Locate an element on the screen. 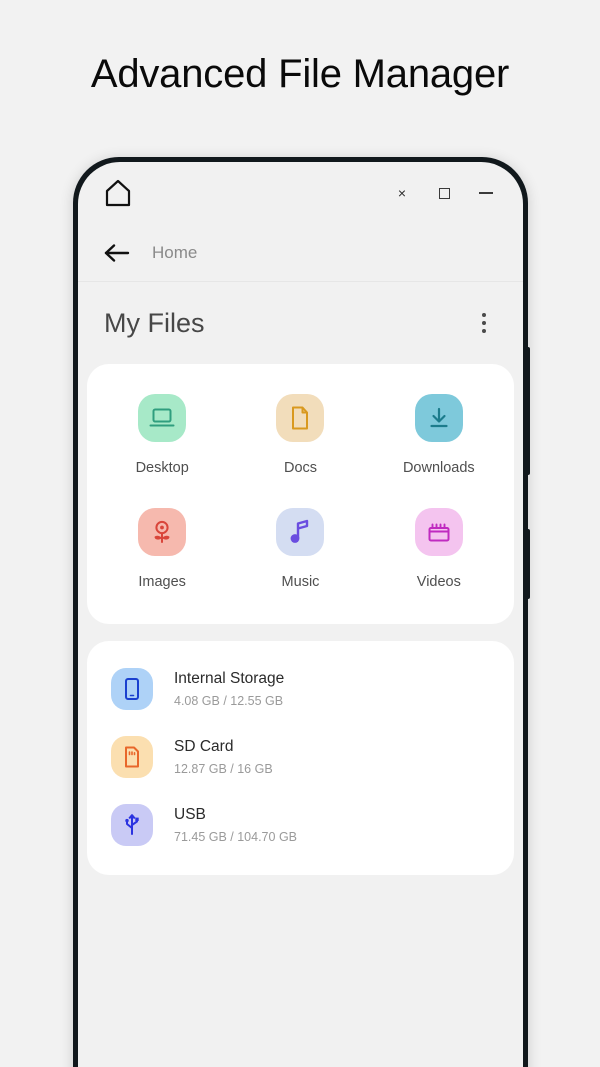  shortcut-videos: Videos is located at coordinates (439, 549).